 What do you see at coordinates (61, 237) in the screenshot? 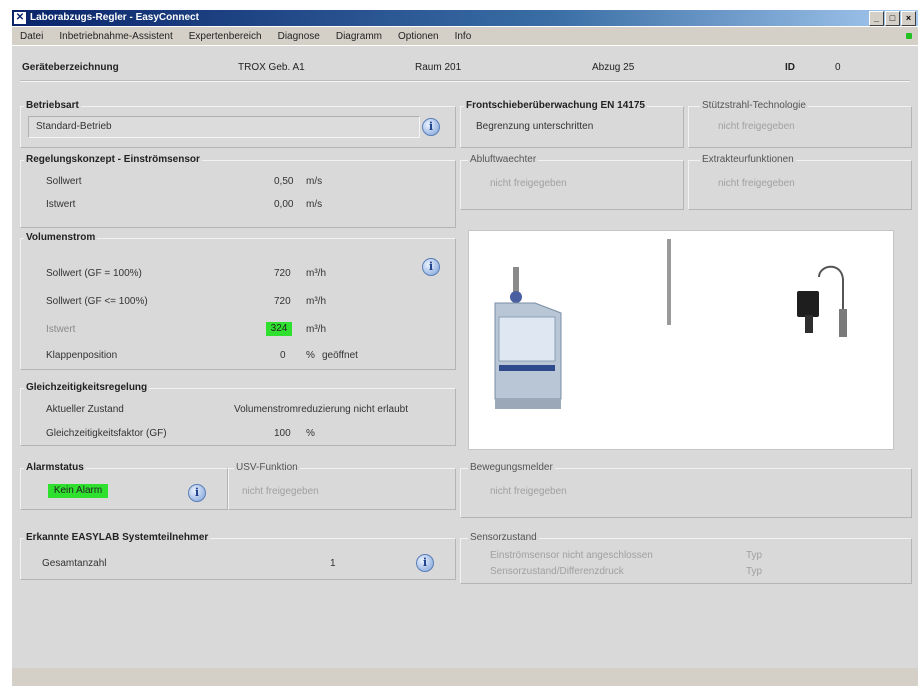
I see `volumenstrom-title: Volumenstrom` at bounding box center [61, 237].